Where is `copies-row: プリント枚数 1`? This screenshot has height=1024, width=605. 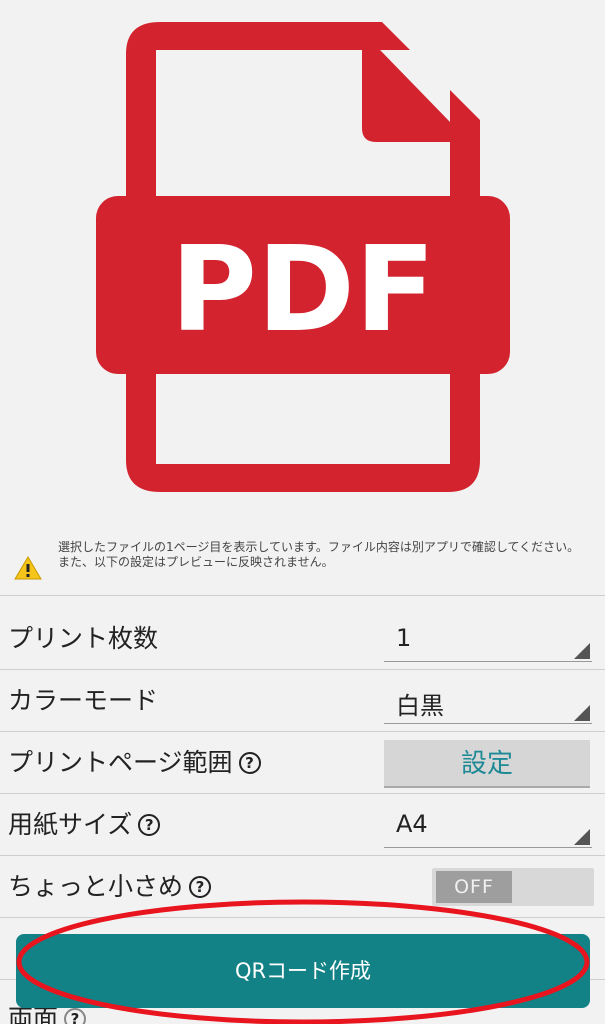 copies-row: プリント枚数 1 is located at coordinates (302, 639).